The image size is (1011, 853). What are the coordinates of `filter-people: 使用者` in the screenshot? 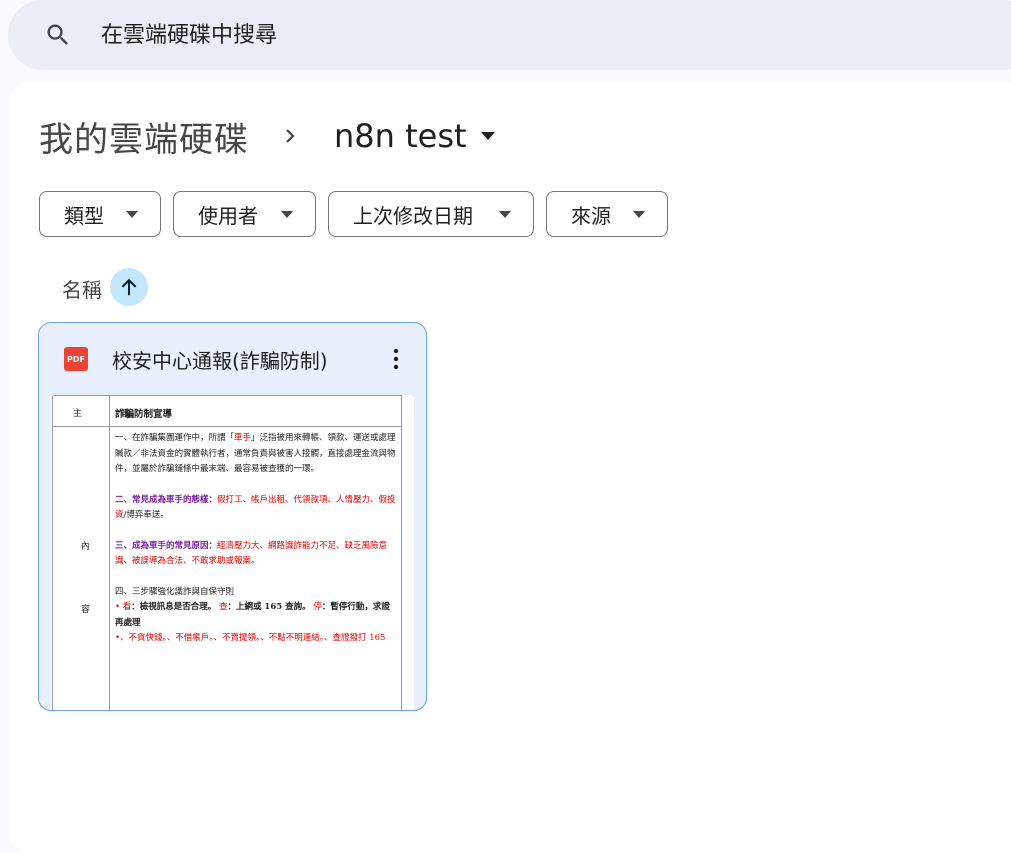 It's located at (244, 214).